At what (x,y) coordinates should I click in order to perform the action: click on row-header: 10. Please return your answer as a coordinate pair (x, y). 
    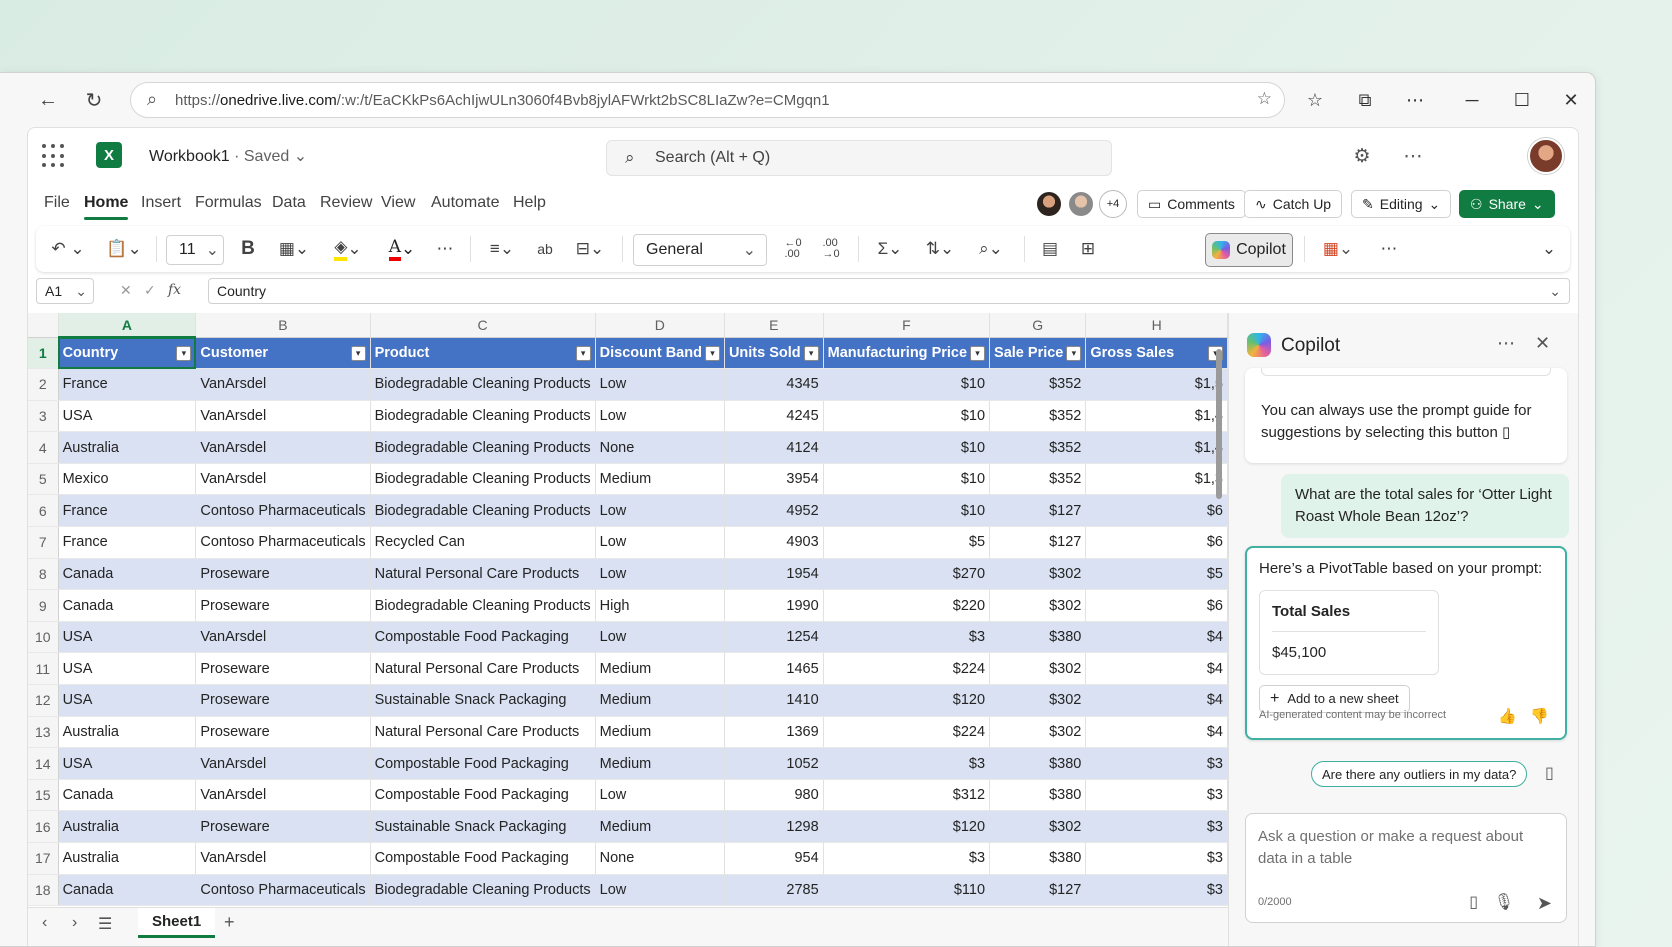
    Looking at the image, I should click on (43, 637).